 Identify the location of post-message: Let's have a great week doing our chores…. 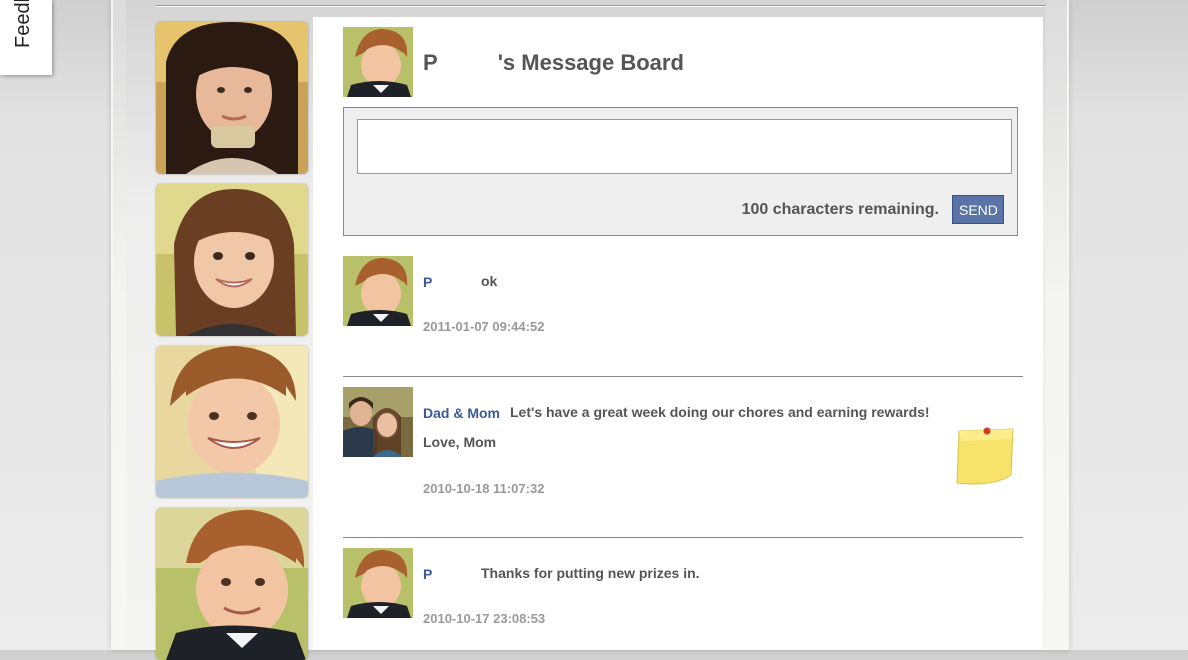
(676, 427).